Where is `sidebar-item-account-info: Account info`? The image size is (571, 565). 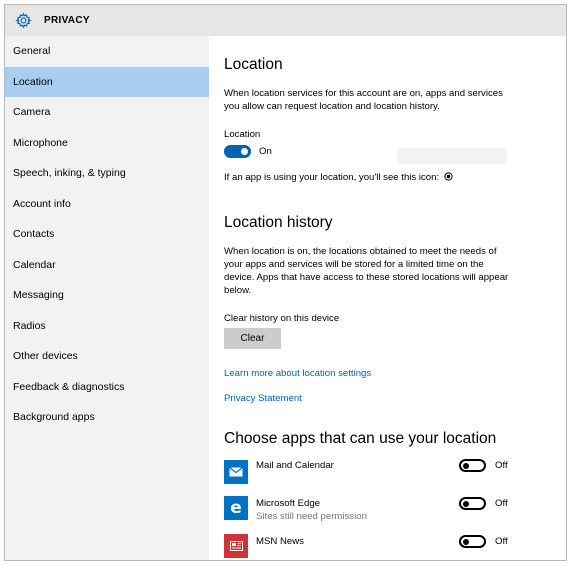
sidebar-item-account-info: Account info is located at coordinates (107, 204).